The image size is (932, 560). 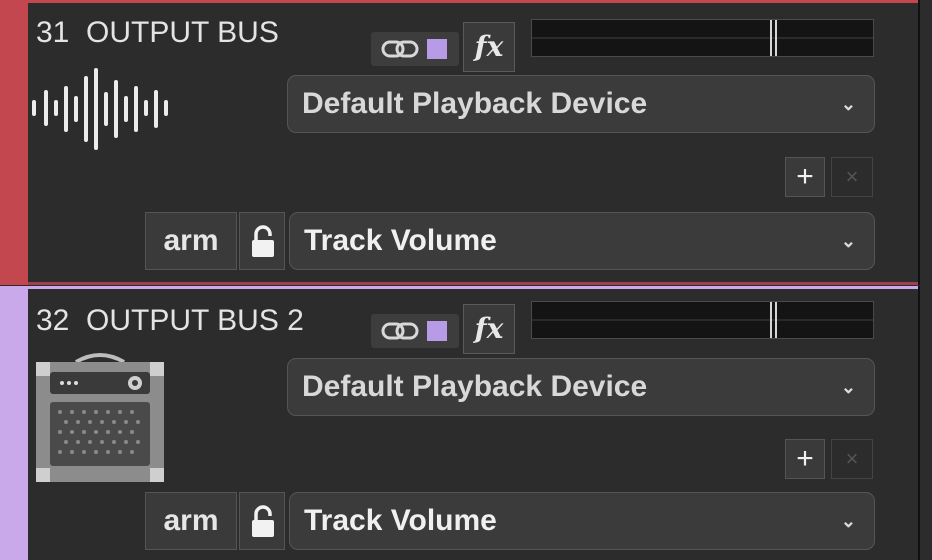 I want to click on track-number: 32, so click(x=53, y=320).